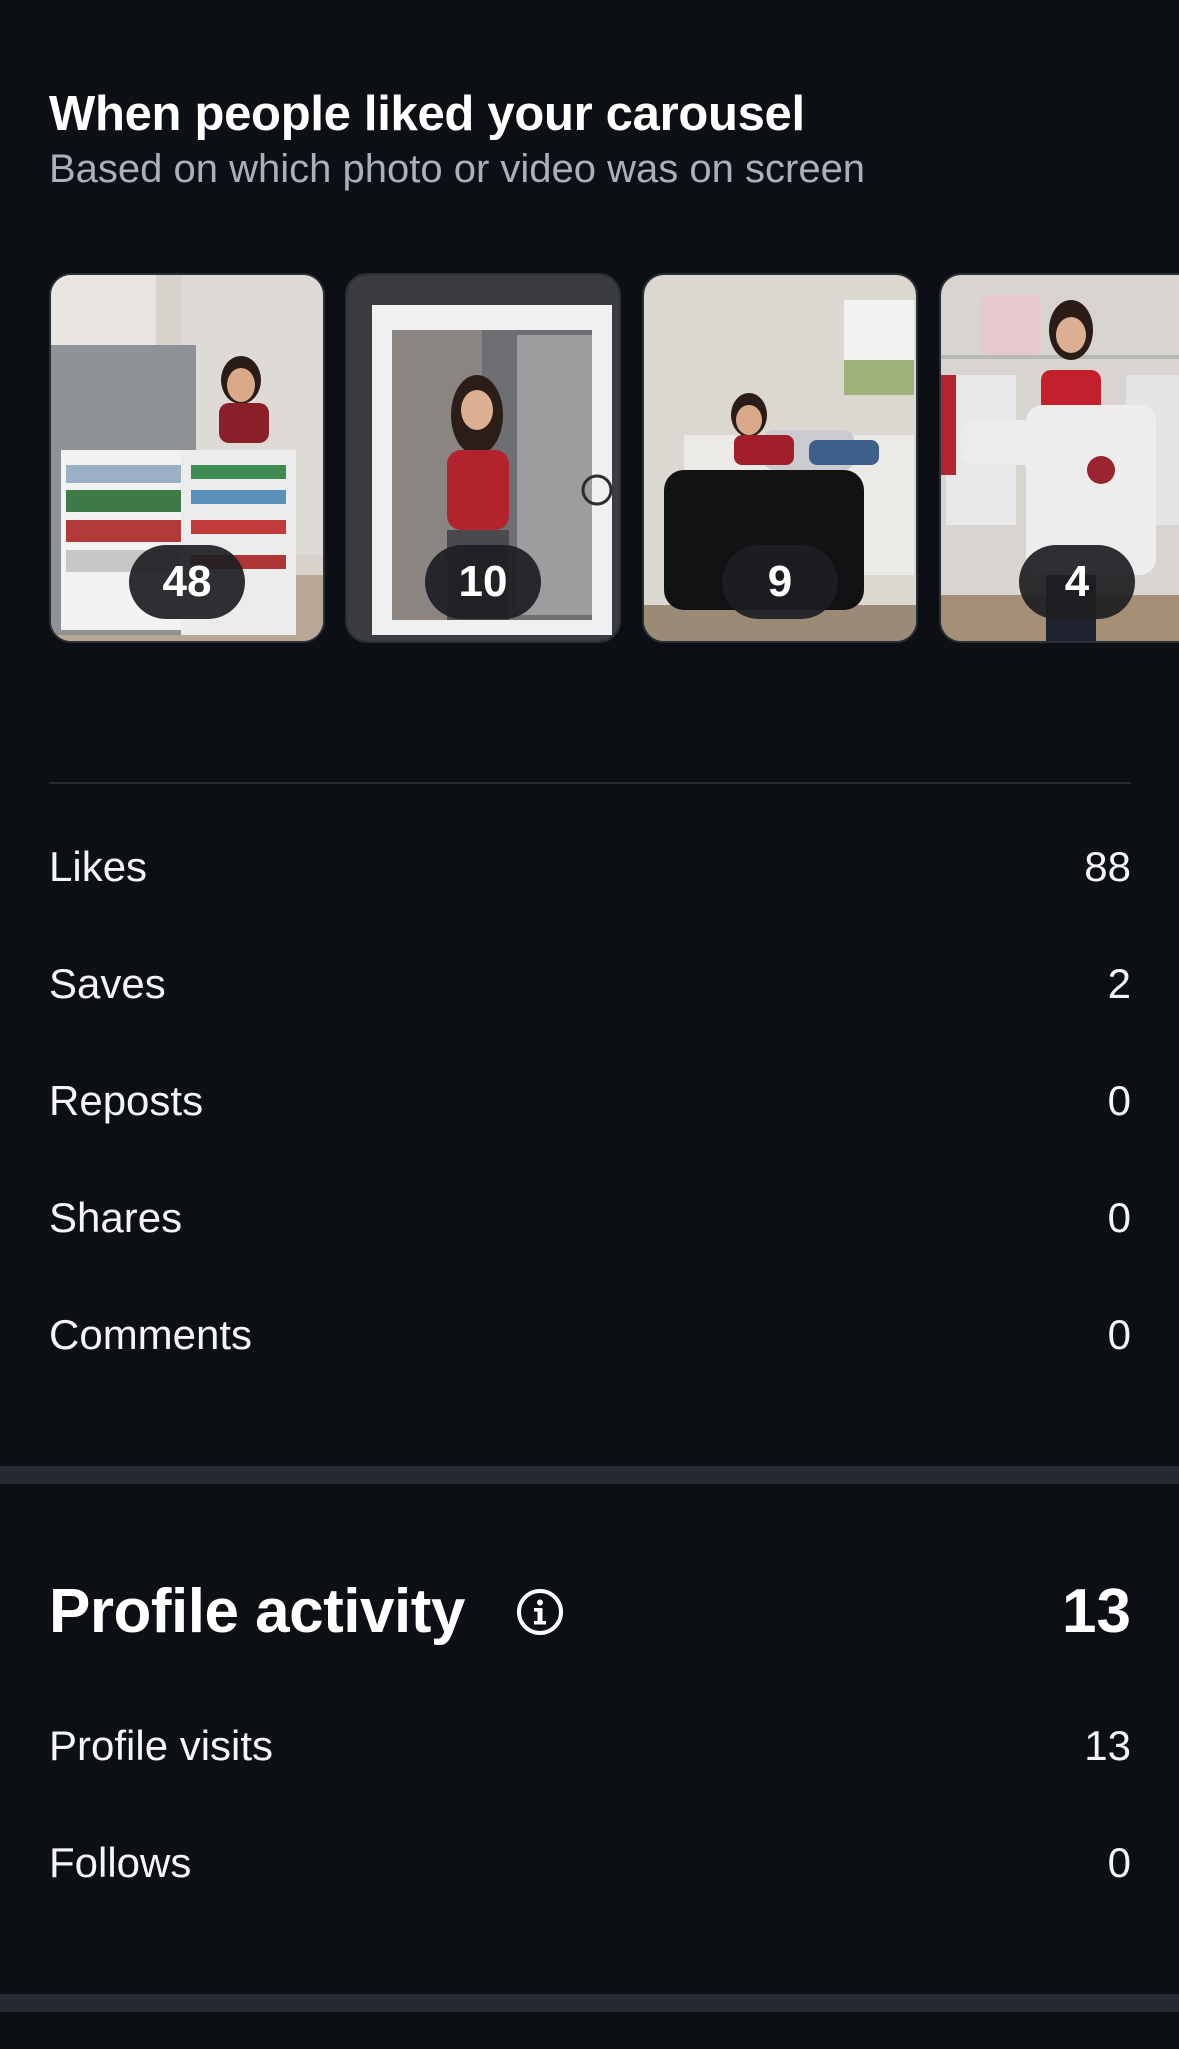 This screenshot has width=1179, height=2049. What do you see at coordinates (590, 1863) in the screenshot?
I see `stat-row-follows: Follows 0` at bounding box center [590, 1863].